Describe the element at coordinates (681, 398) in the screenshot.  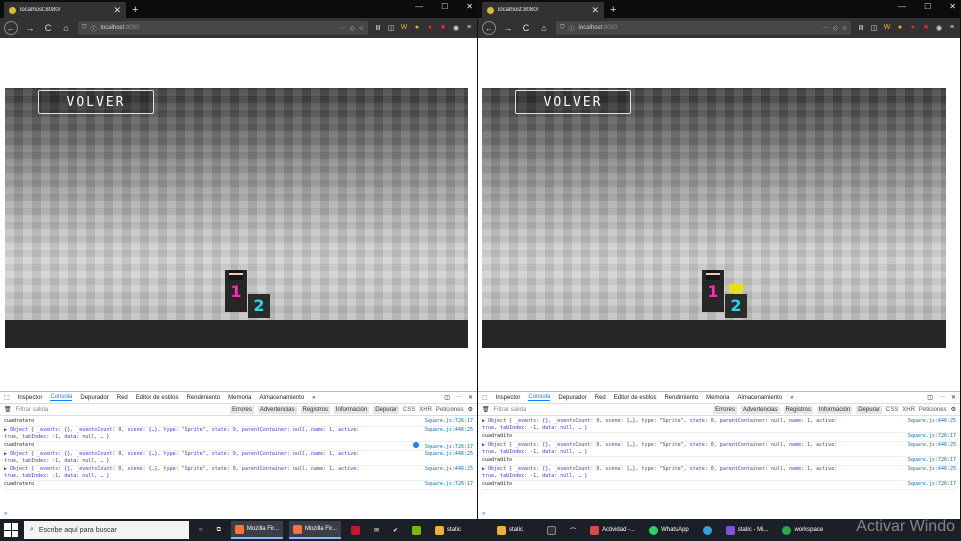
I see `devtools-tab: Rendimiento` at that location.